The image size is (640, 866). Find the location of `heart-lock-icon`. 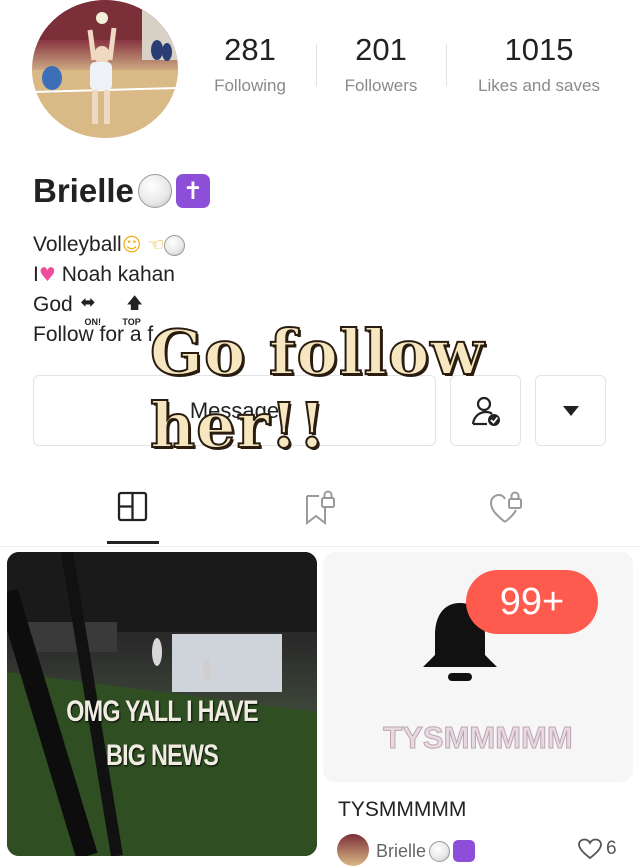

heart-lock-icon is located at coordinates (505, 507).